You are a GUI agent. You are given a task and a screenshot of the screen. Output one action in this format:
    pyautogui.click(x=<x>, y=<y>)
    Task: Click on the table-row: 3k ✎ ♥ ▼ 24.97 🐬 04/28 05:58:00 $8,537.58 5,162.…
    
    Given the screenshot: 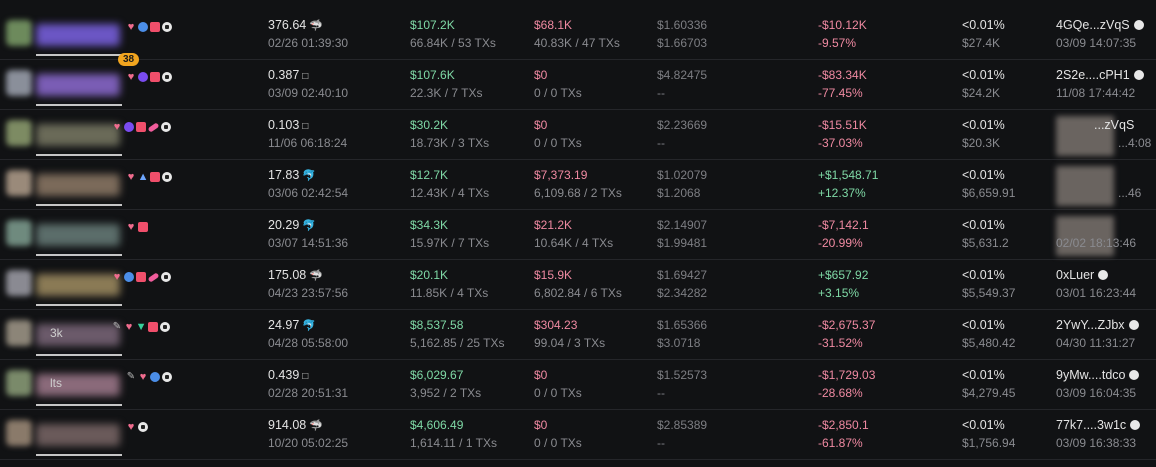 What is the action you would take?
    pyautogui.click(x=578, y=335)
    